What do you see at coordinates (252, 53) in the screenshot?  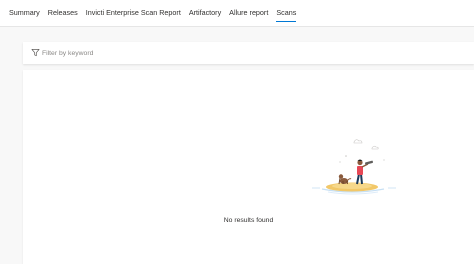 I see `filter-keyword-input` at bounding box center [252, 53].